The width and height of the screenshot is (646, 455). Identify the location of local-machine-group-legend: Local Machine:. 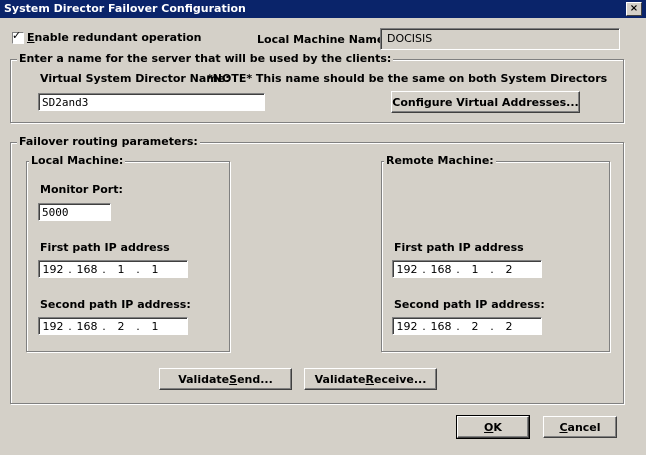
(77, 160).